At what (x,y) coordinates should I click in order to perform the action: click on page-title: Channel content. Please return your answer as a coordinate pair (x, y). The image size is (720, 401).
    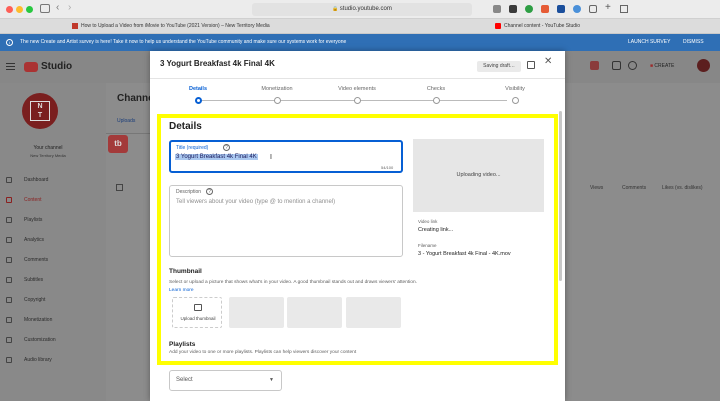
    Looking at the image, I should click on (133, 98).